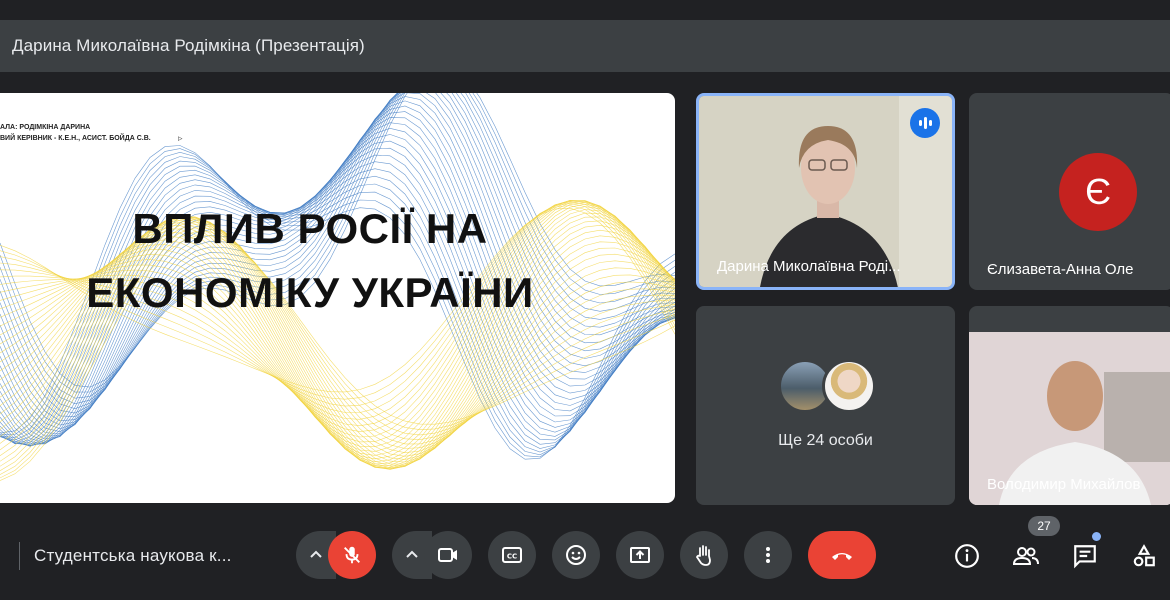 The image size is (1170, 600). I want to click on avatar, so click(849, 386).